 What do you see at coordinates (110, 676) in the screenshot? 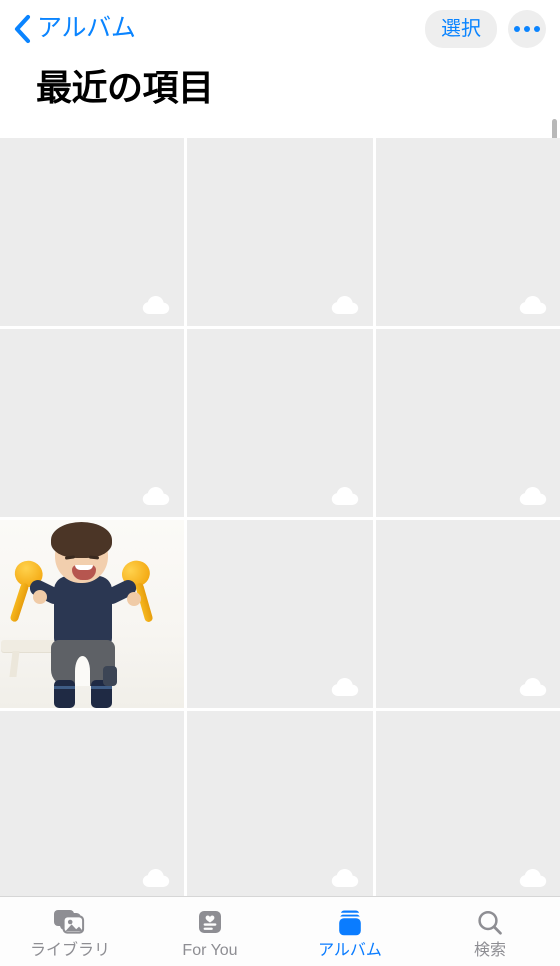
I see `photo-shorts-patch` at bounding box center [110, 676].